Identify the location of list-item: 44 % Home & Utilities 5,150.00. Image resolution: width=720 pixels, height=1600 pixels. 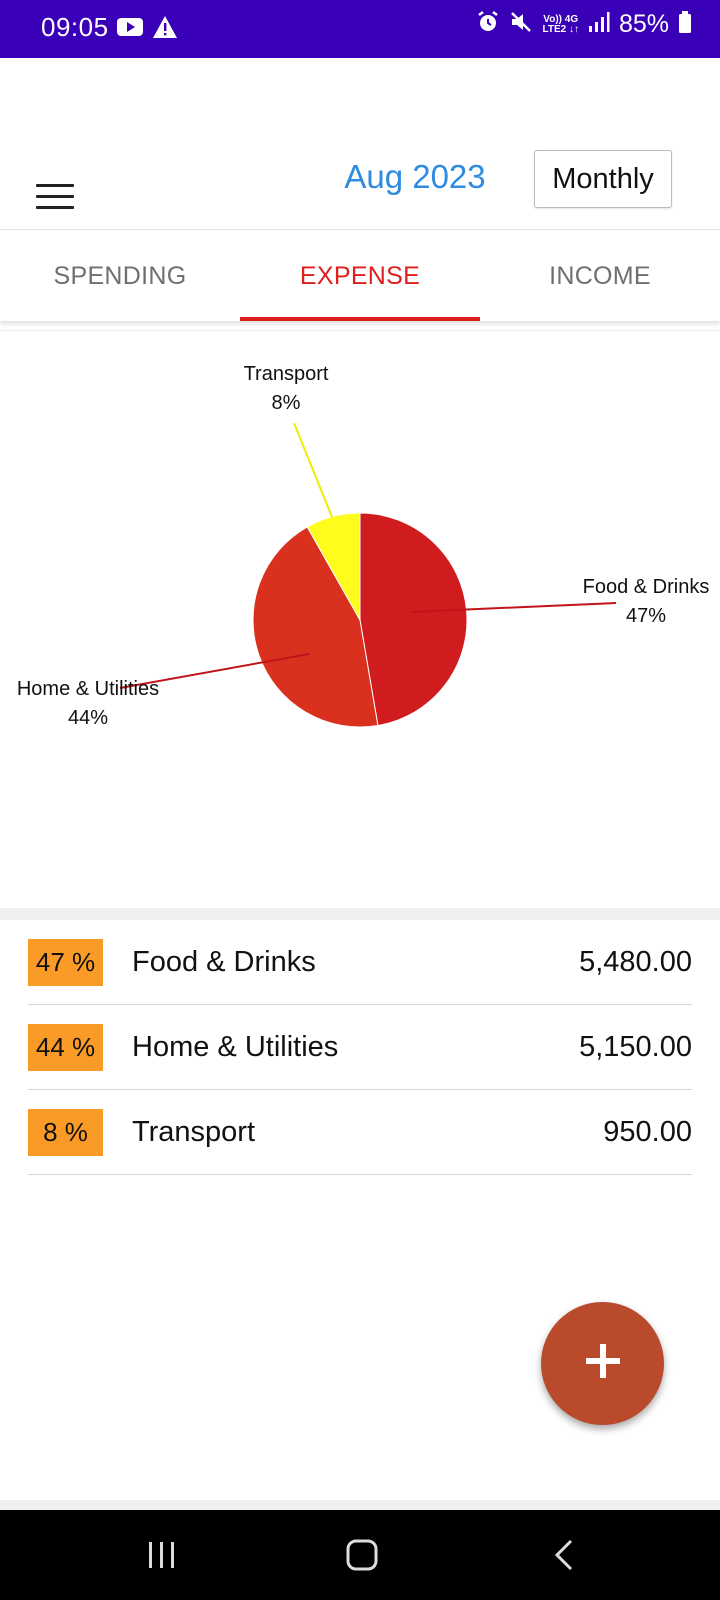
(360, 1047).